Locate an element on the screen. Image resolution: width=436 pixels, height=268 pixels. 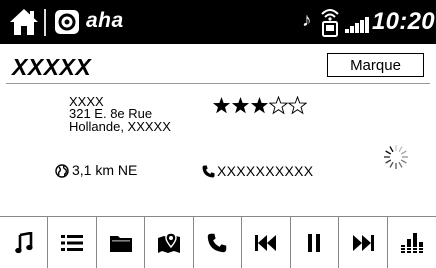
pause-icon is located at coordinates (314, 242).